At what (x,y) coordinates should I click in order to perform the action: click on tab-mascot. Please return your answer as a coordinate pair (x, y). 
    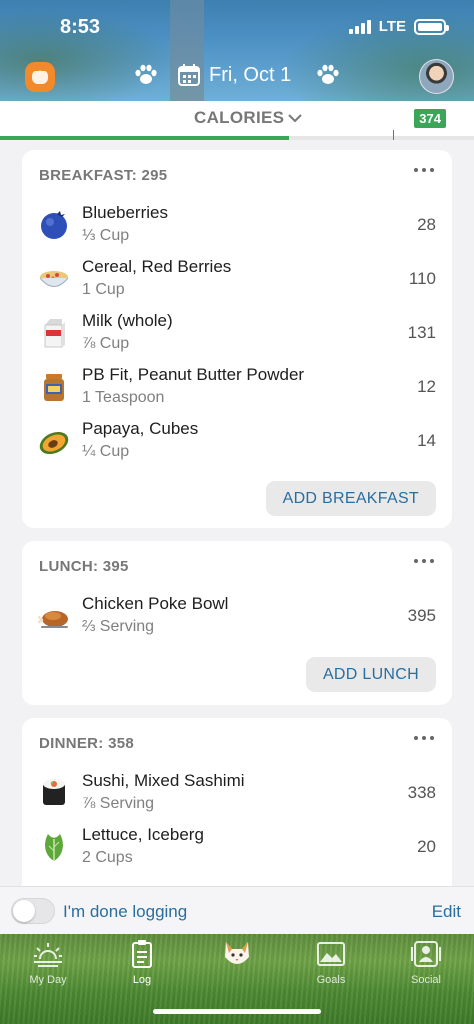
    Looking at the image, I should click on (237, 966).